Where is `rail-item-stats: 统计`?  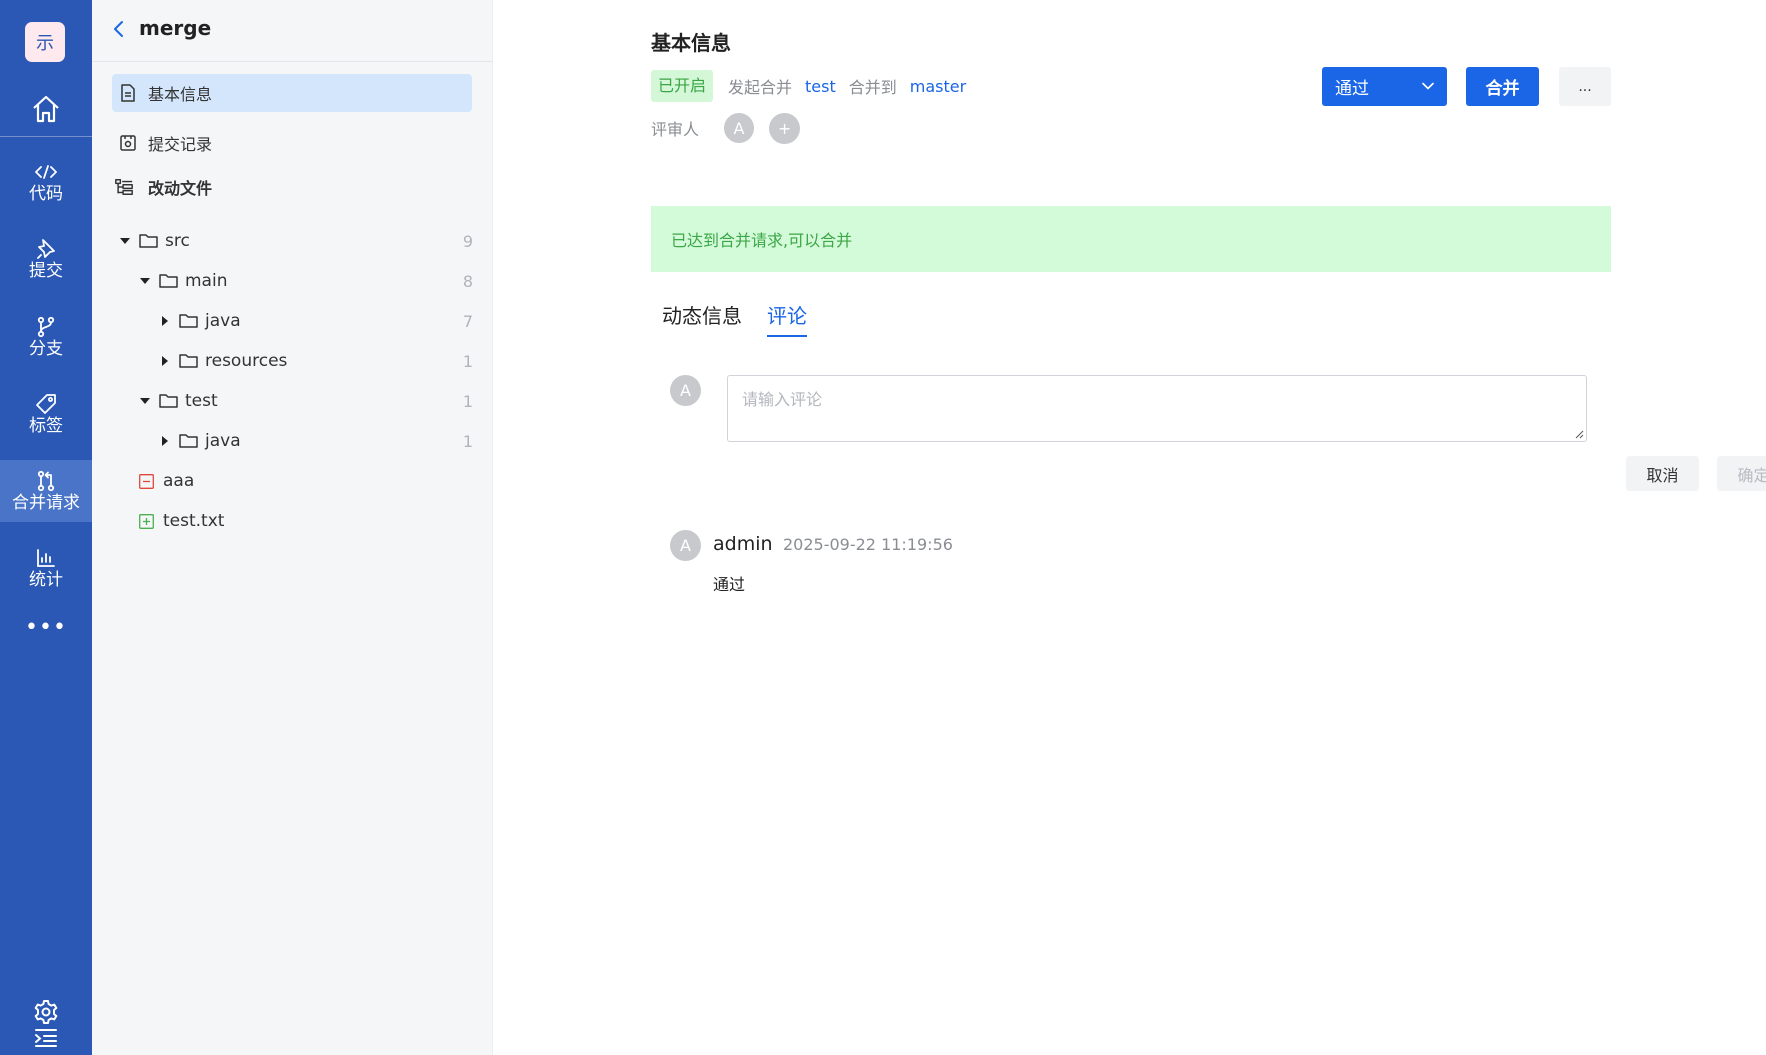 rail-item-stats: 统计 is located at coordinates (46, 568).